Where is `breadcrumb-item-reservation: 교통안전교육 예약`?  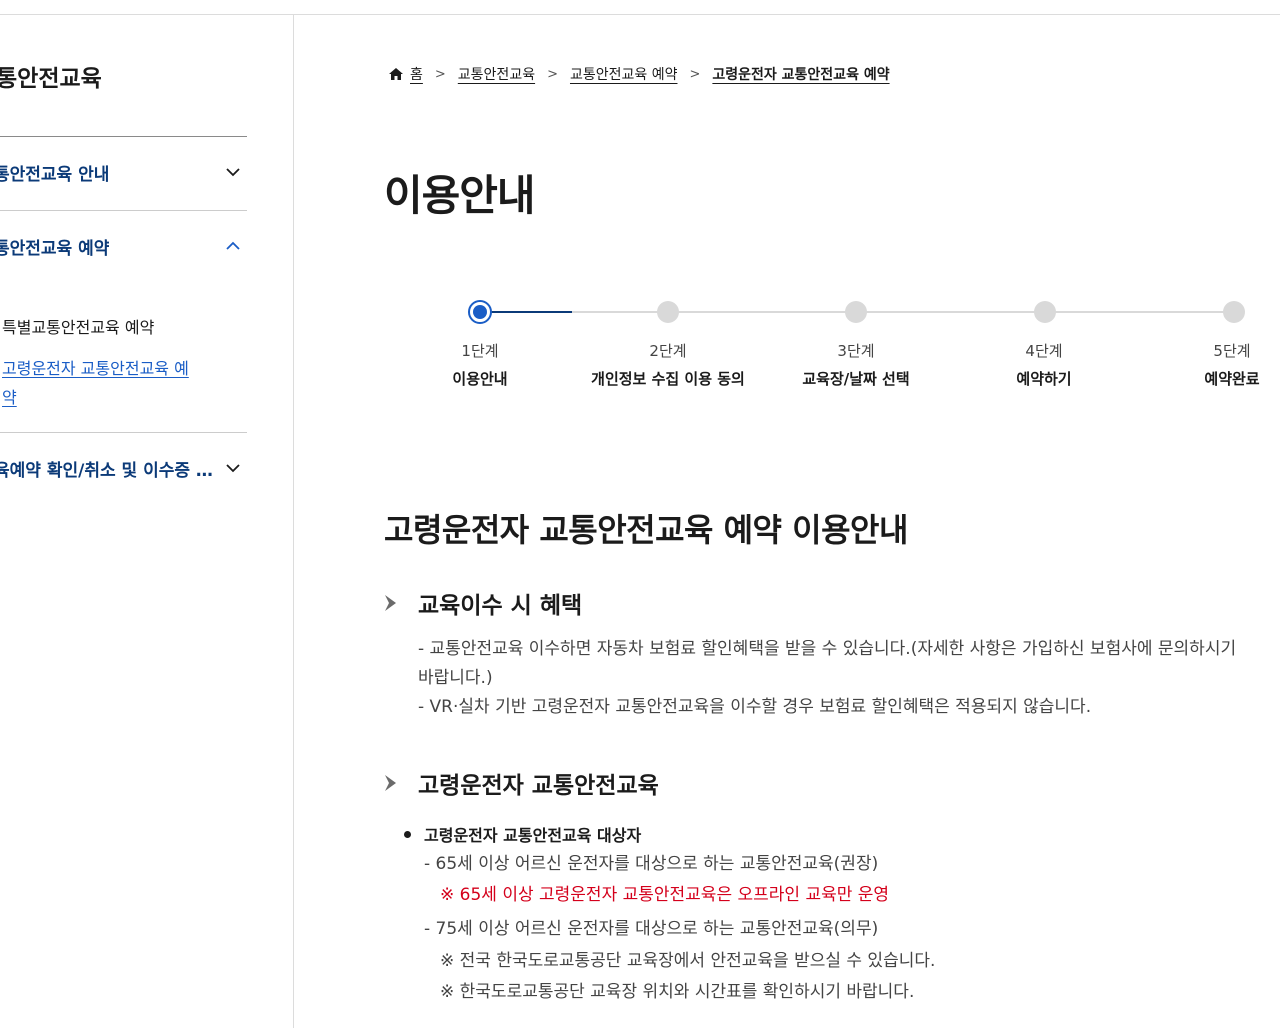 breadcrumb-item-reservation: 교통안전교육 예약 is located at coordinates (624, 74).